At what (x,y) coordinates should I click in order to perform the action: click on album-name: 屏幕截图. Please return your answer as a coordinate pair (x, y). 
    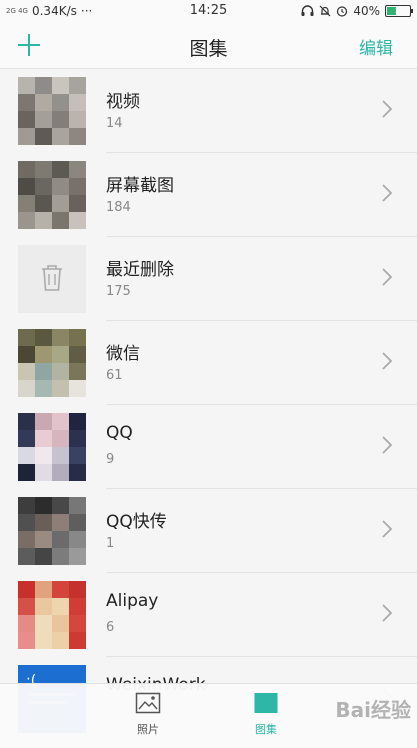
    Looking at the image, I should click on (140, 186).